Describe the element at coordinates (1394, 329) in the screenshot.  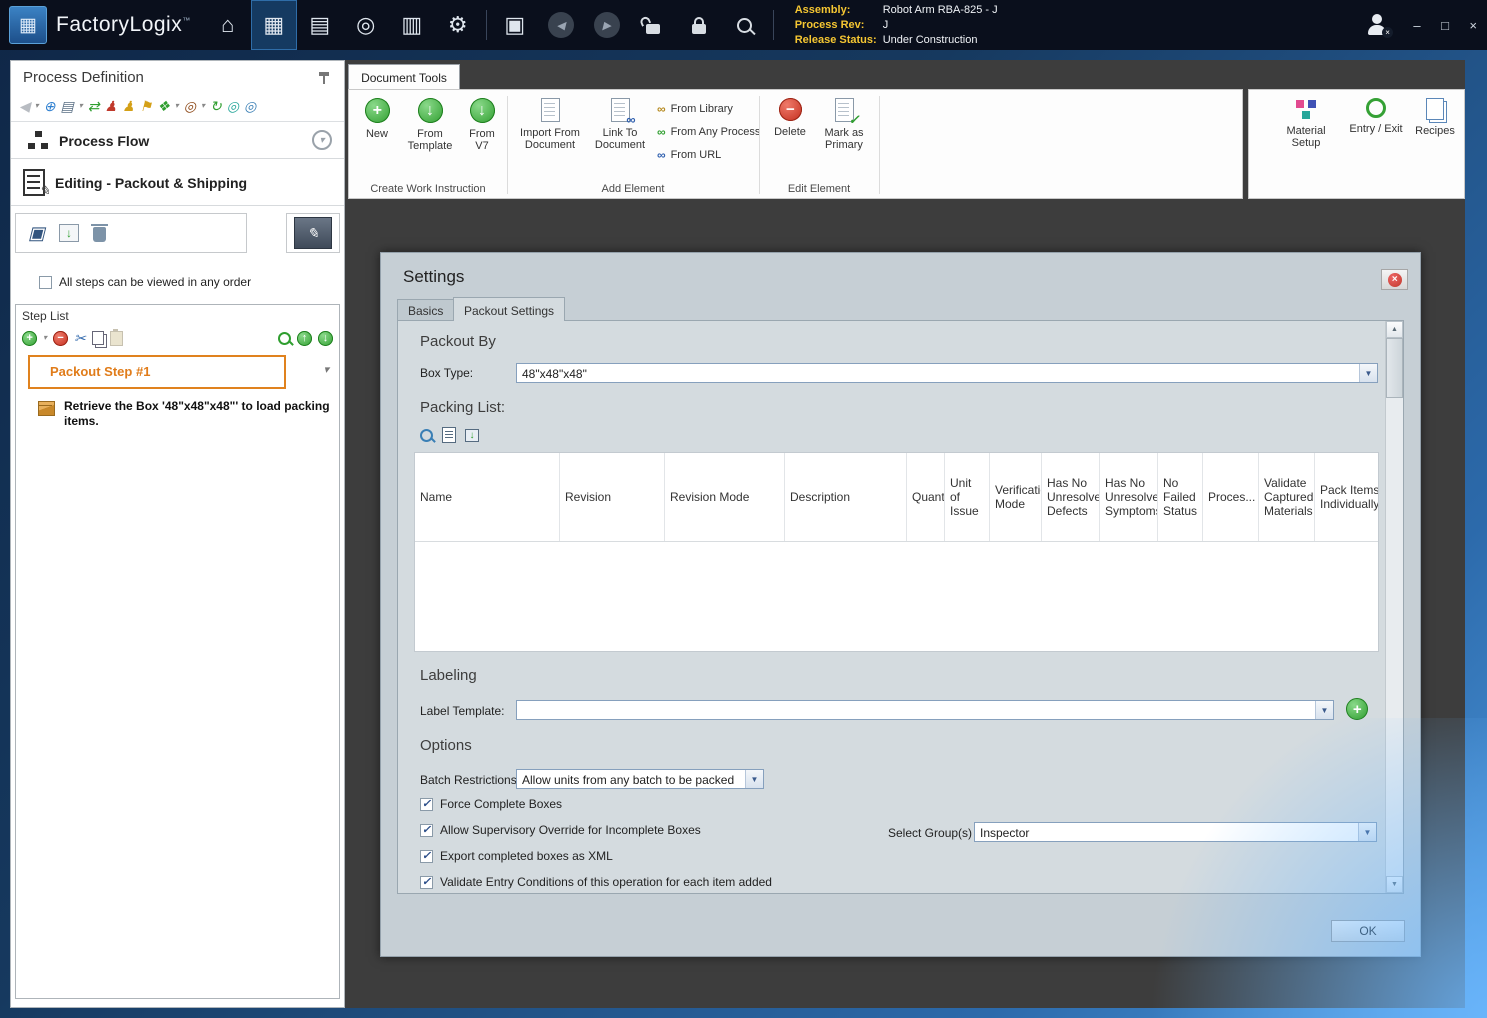
I see `scroll-up-button: ▲` at that location.